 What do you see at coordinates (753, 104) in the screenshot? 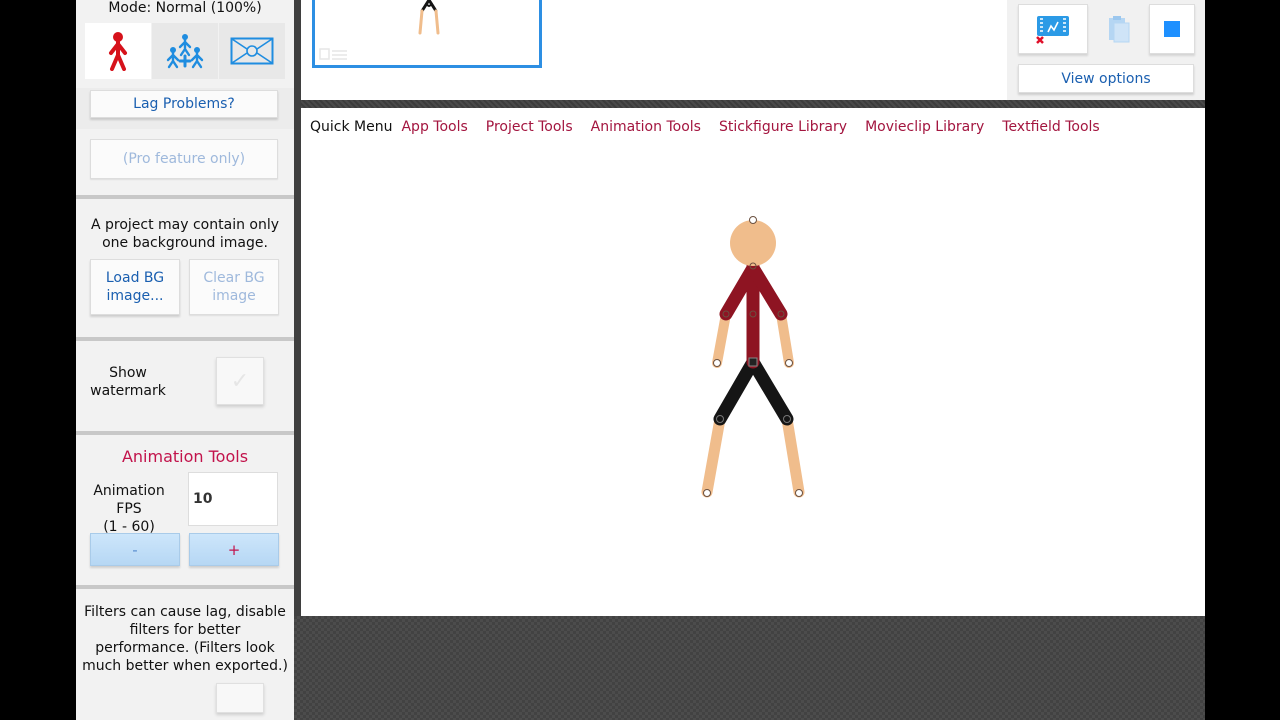
I see `timeline-separator` at bounding box center [753, 104].